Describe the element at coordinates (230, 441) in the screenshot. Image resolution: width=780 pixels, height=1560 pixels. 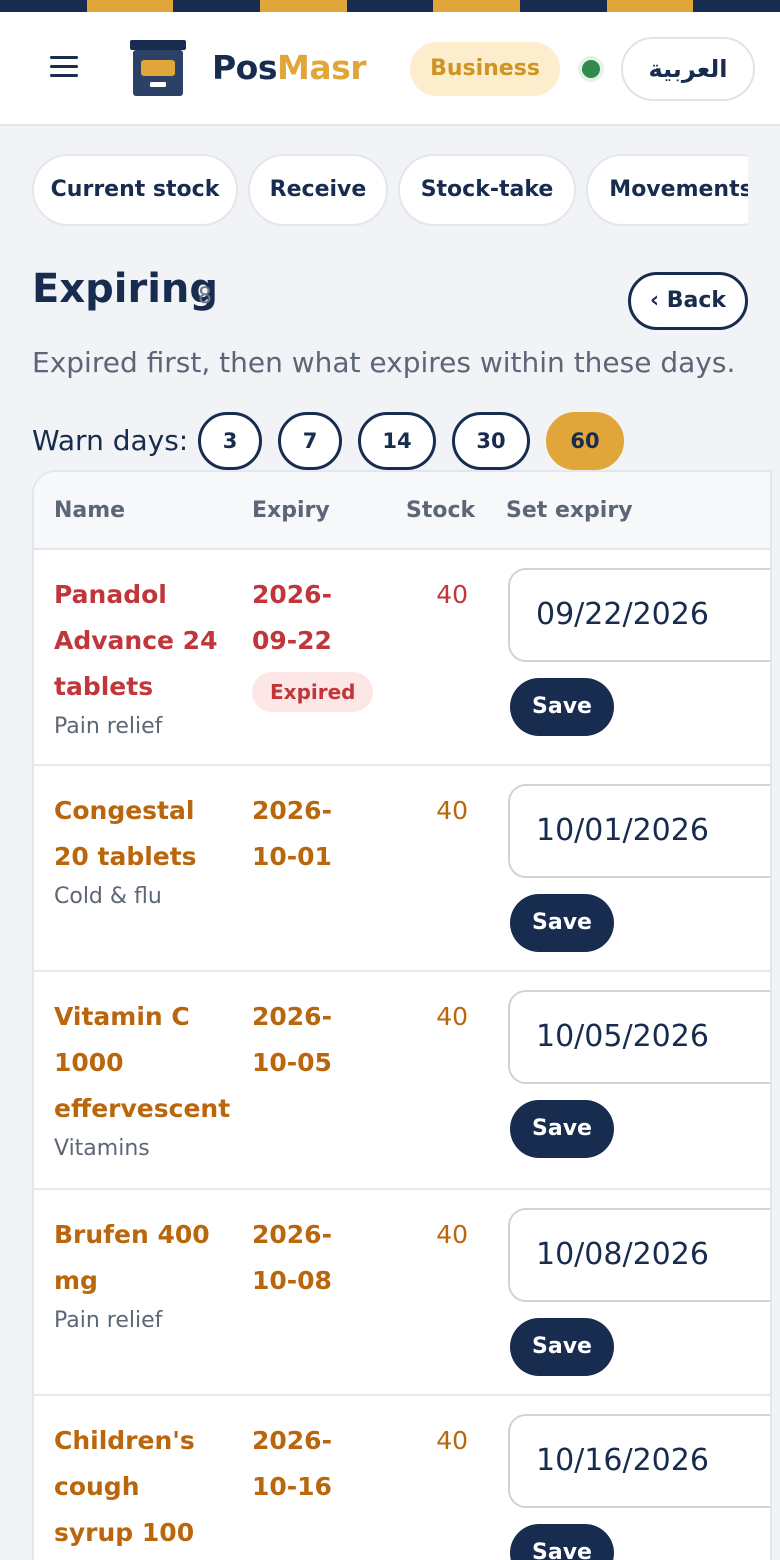
I see `warn-days-chip-3: 3` at that location.